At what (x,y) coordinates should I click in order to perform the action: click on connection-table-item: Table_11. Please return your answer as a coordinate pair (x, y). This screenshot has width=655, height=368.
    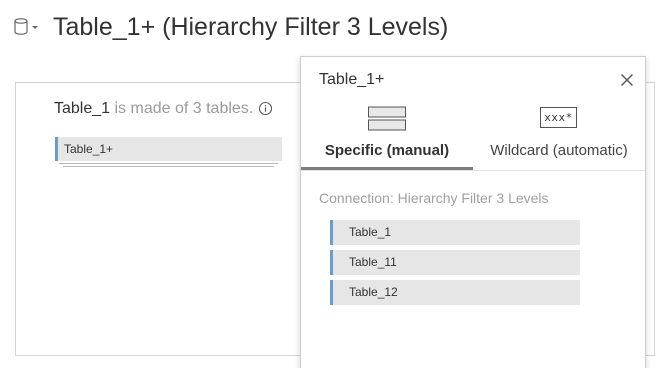
    Looking at the image, I should click on (455, 262).